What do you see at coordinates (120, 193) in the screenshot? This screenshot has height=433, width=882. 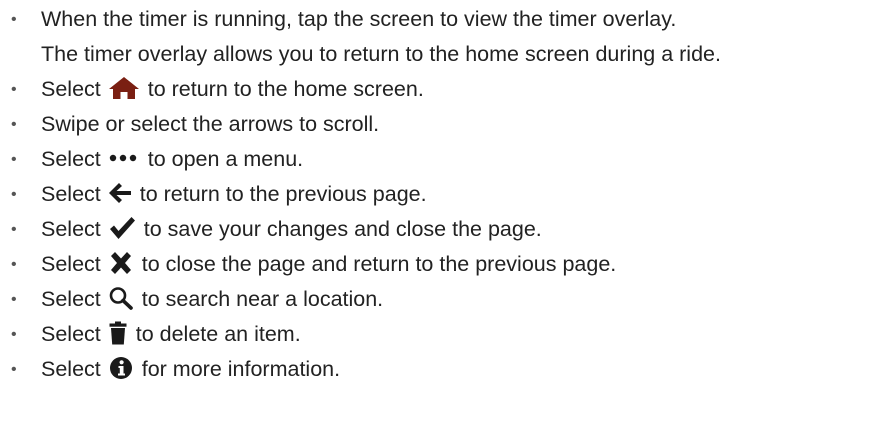 I see `back-arrow-icon` at bounding box center [120, 193].